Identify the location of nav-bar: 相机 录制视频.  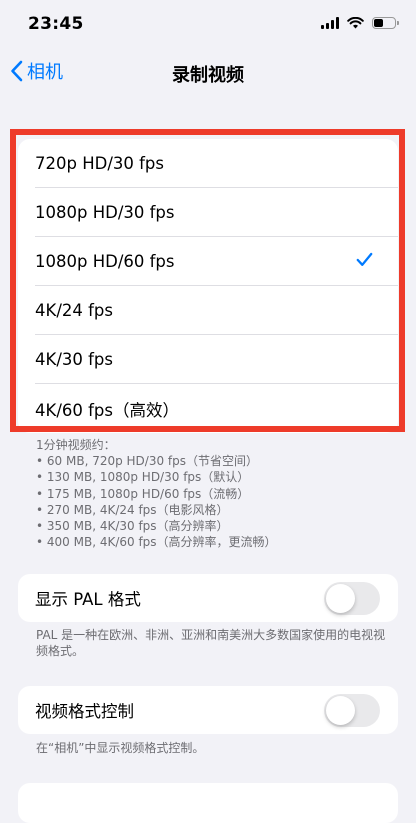
(208, 74).